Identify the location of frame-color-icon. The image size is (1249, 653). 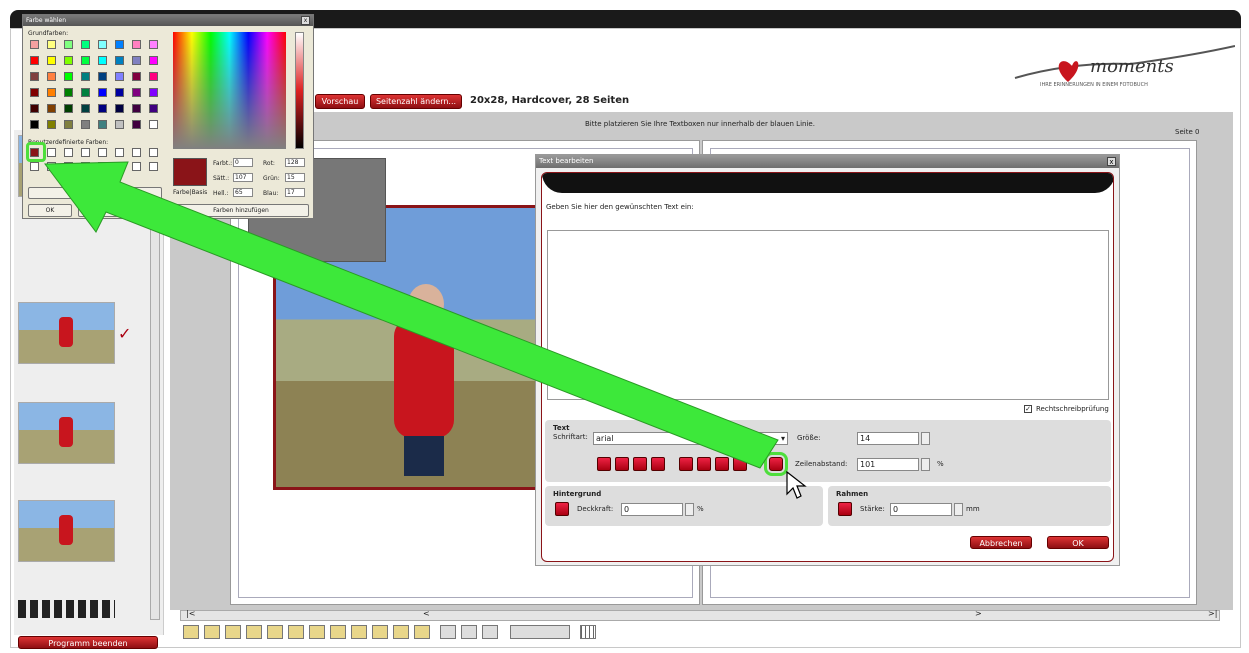
(845, 509).